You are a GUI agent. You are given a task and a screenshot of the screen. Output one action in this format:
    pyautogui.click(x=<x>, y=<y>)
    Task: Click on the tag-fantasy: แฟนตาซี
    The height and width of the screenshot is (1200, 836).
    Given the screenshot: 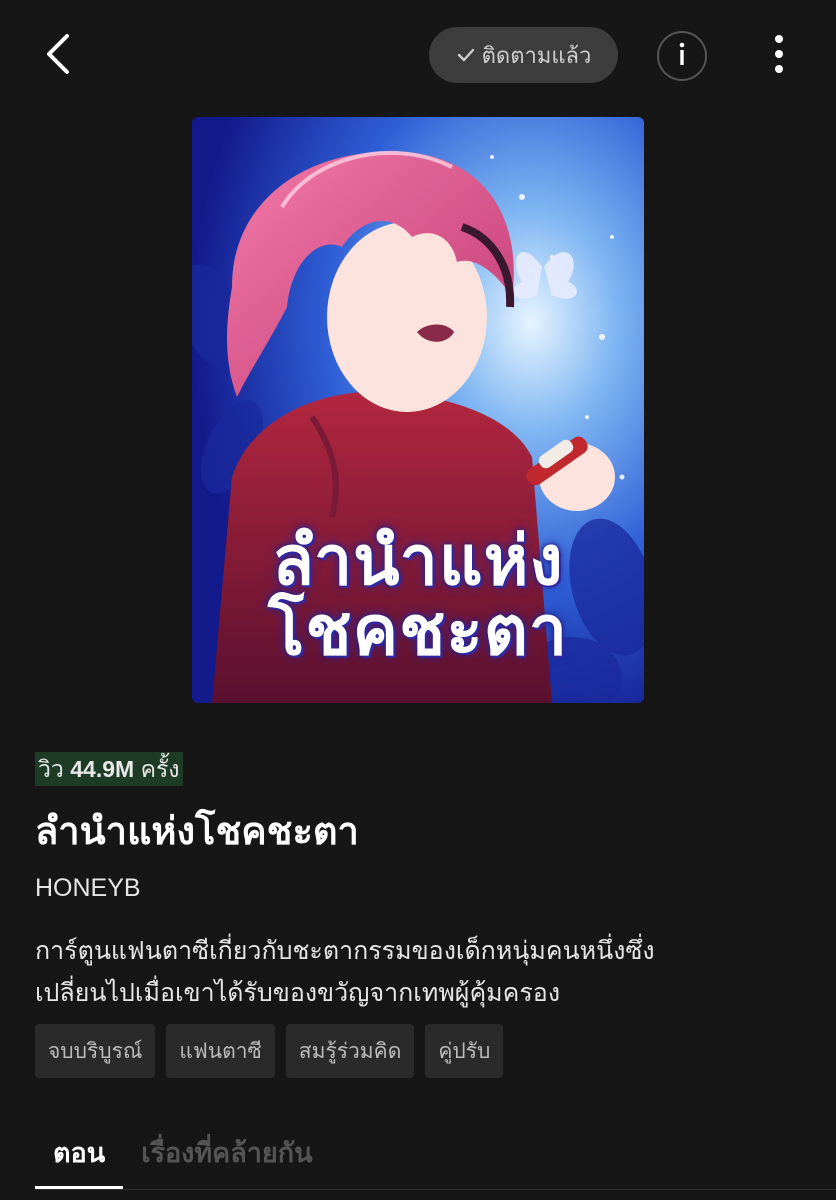 What is the action you would take?
    pyautogui.click(x=220, y=1051)
    